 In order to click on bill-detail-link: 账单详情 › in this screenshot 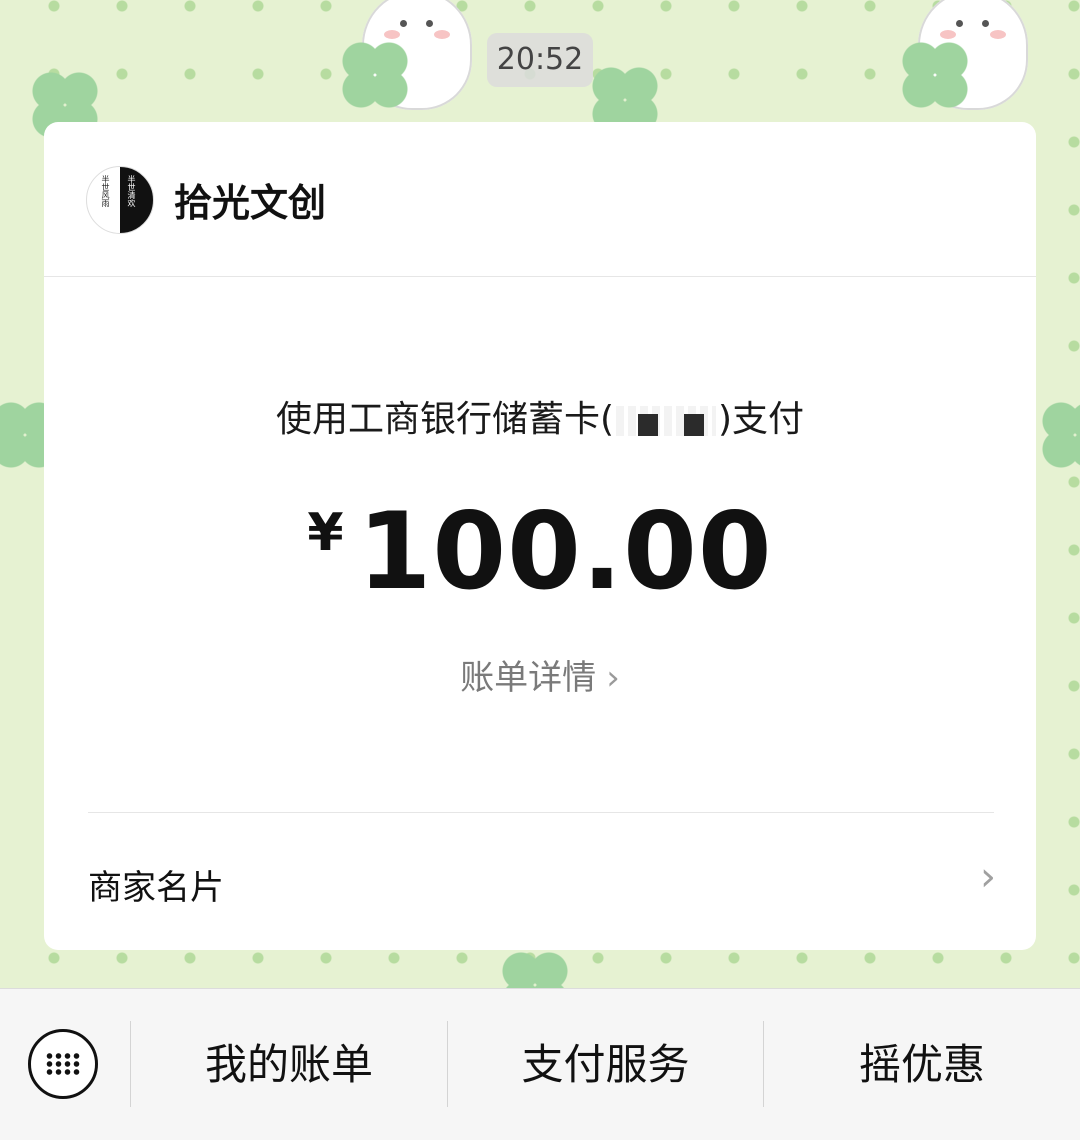, I will do `click(540, 674)`.